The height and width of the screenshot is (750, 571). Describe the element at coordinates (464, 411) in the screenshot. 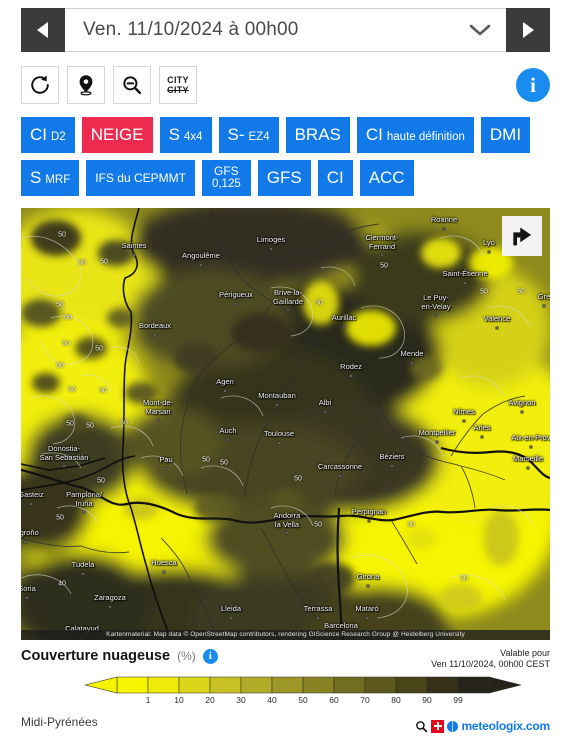

I see `map-city-label: Nîmes` at that location.